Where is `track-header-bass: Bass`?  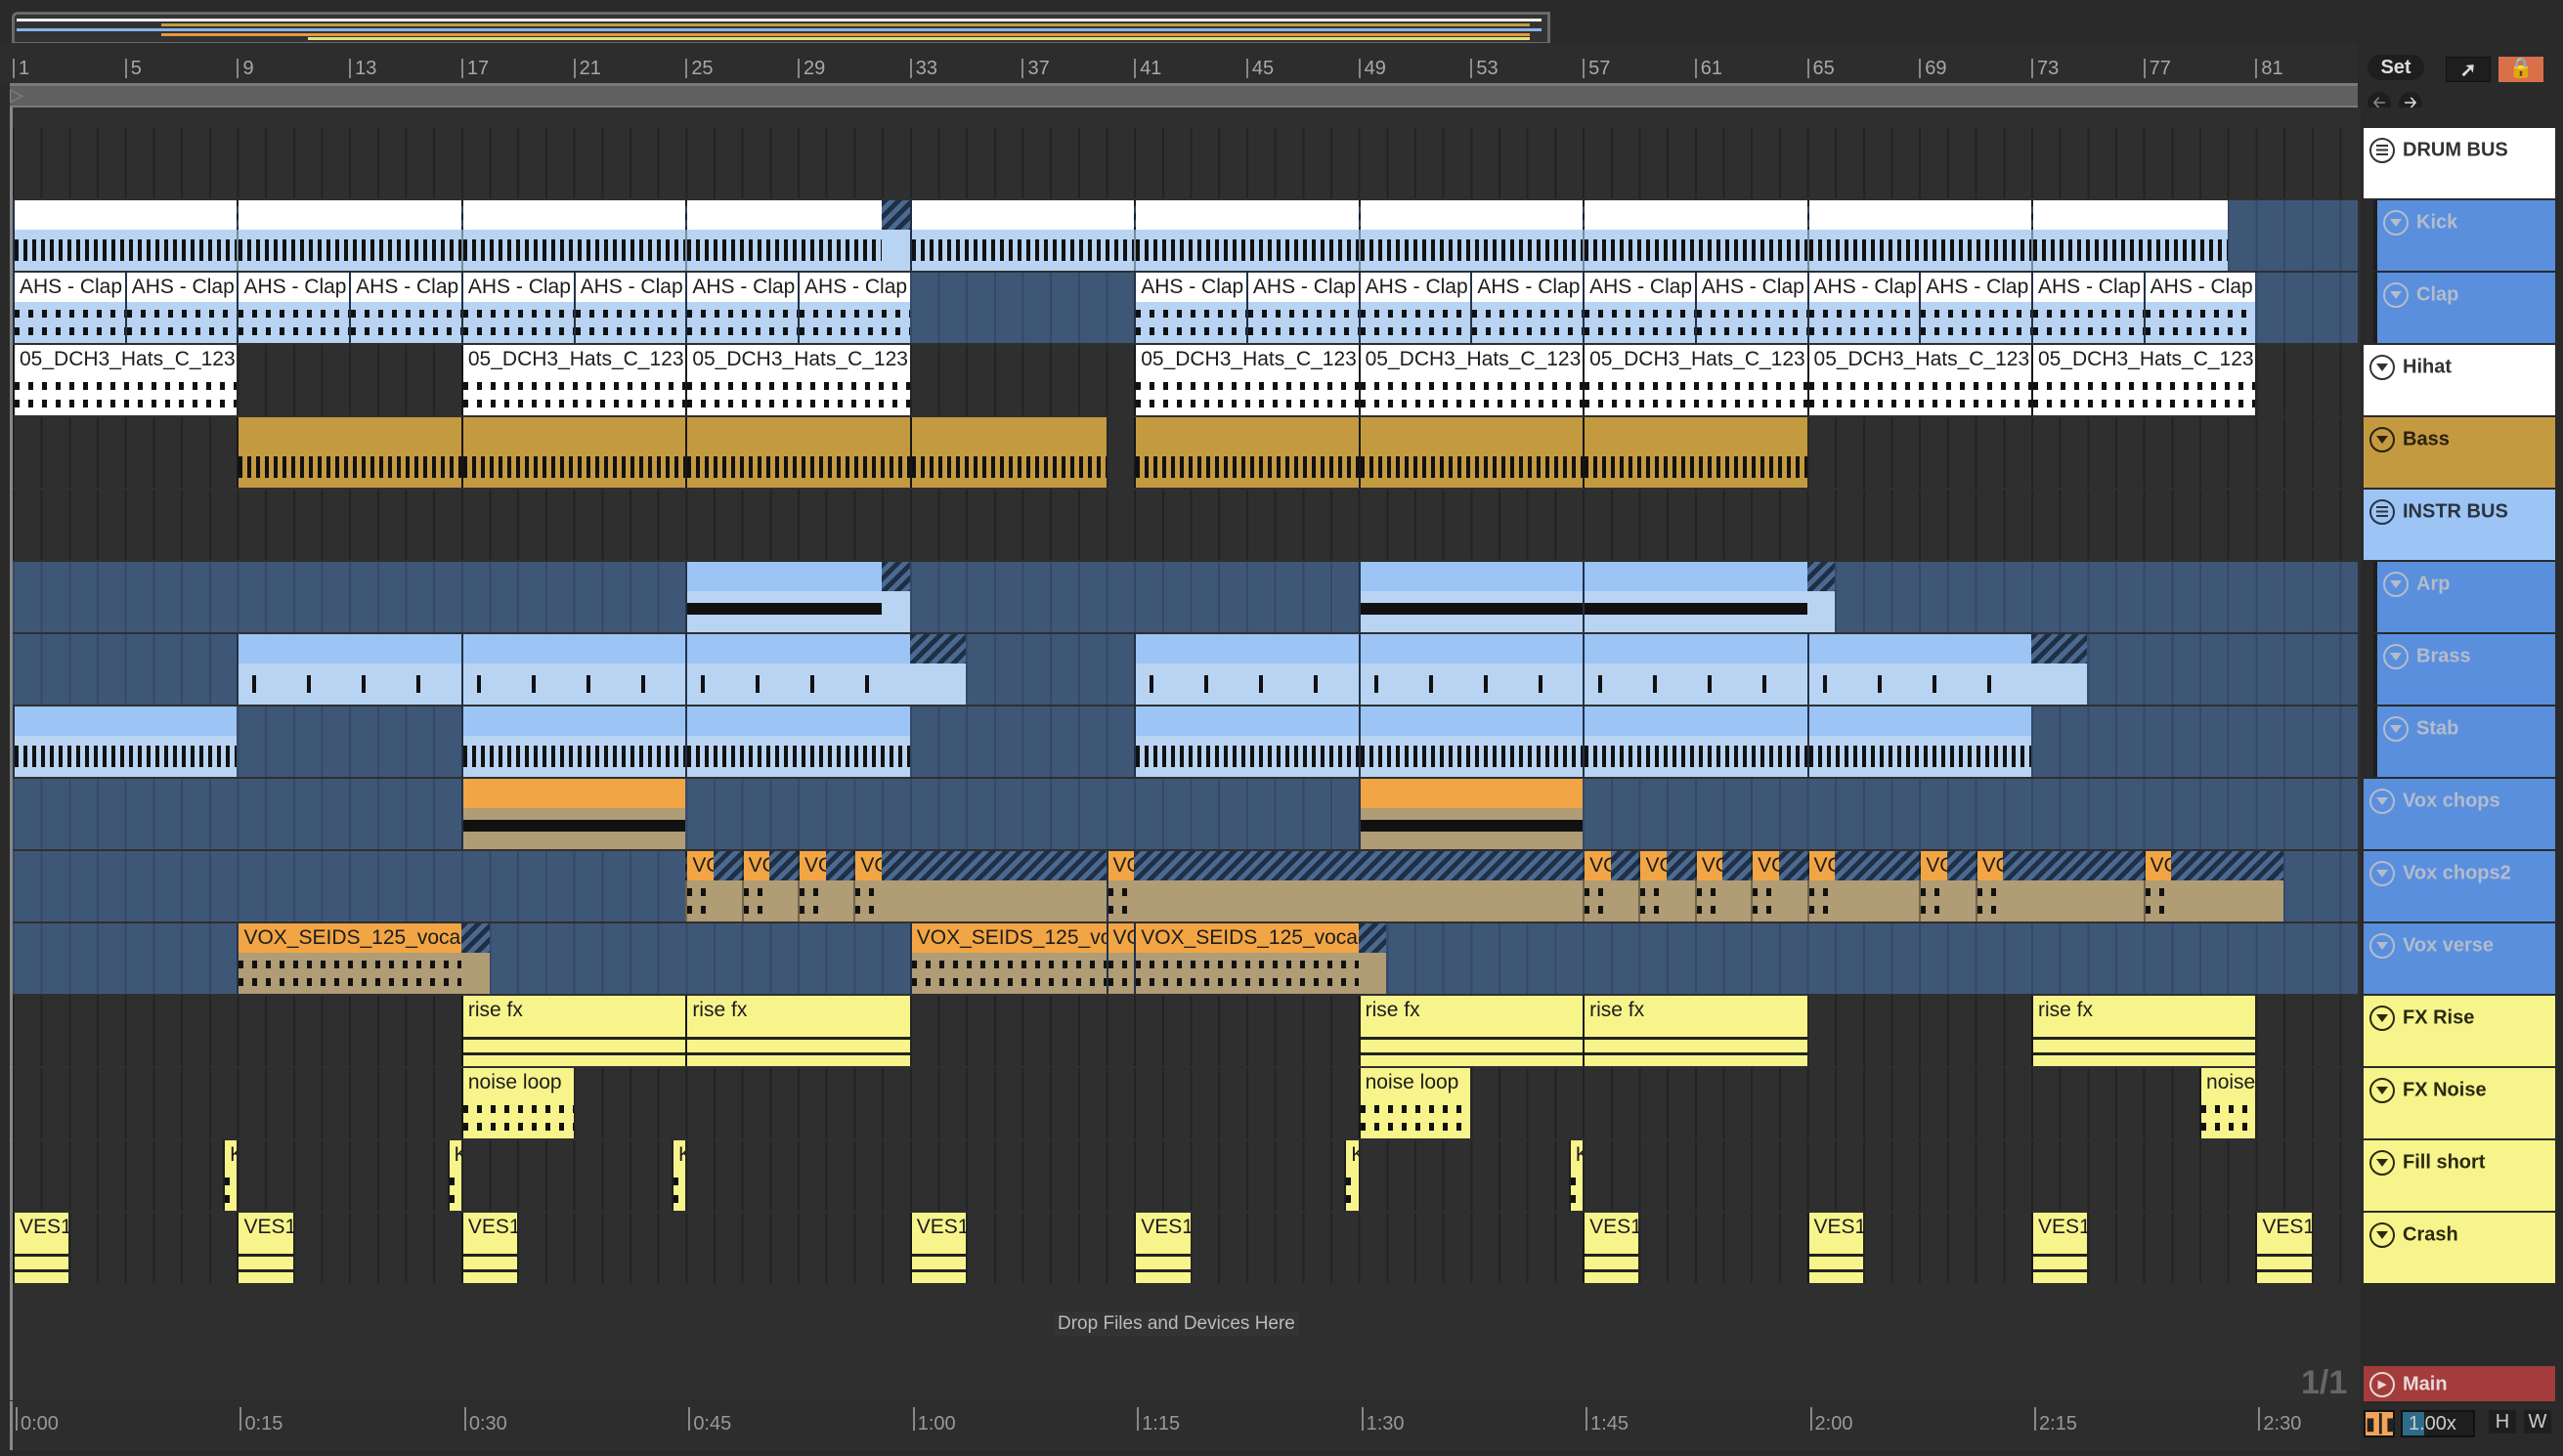
track-header-bass: Bass is located at coordinates (2459, 452).